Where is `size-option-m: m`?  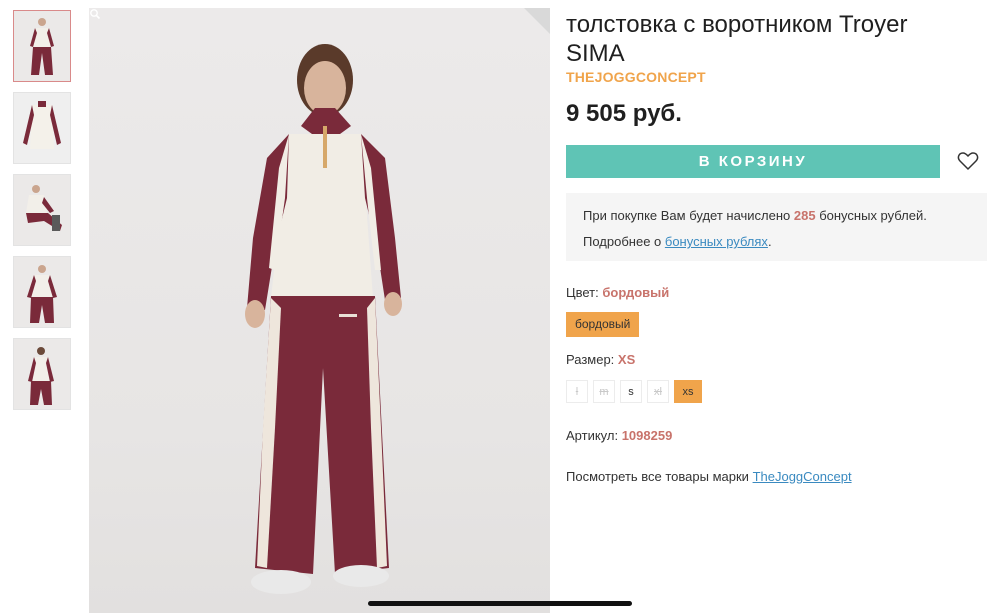
size-option-m: m is located at coordinates (604, 391).